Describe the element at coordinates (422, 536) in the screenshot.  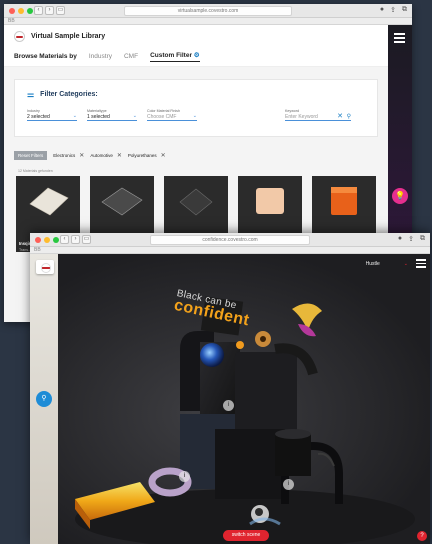
I see `help-icon: ?` at that location.